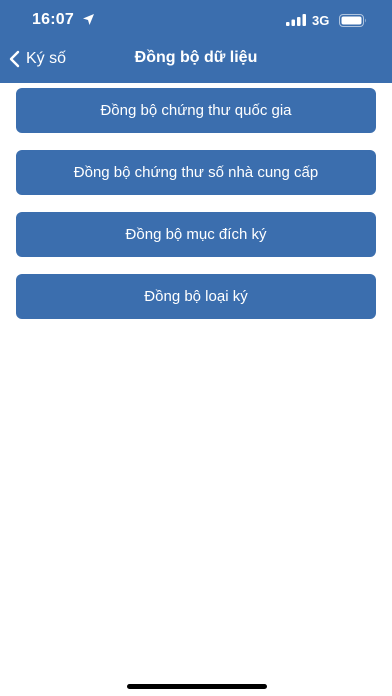 This screenshot has width=392, height=696. Describe the element at coordinates (196, 21) in the screenshot. I see `status-bar: 16:07 3G` at that location.